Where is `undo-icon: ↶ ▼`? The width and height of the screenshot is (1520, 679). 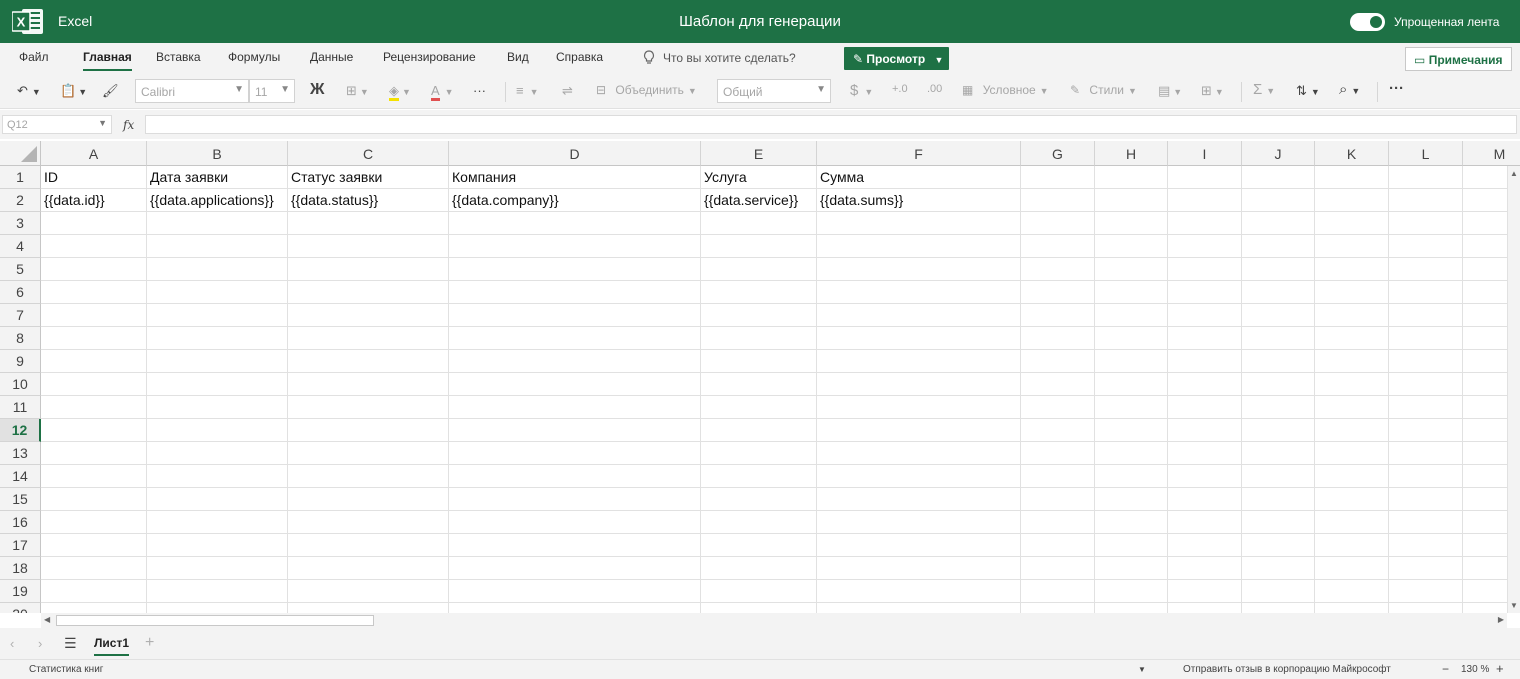
undo-icon: ↶ ▼ is located at coordinates (29, 91).